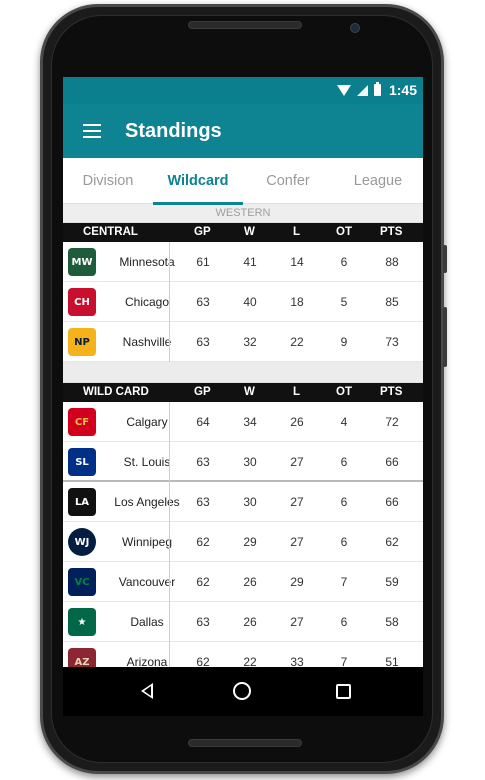 The height and width of the screenshot is (780, 485). I want to click on table-row: VC Vancouver 62 26 29 7 59, so click(243, 582).